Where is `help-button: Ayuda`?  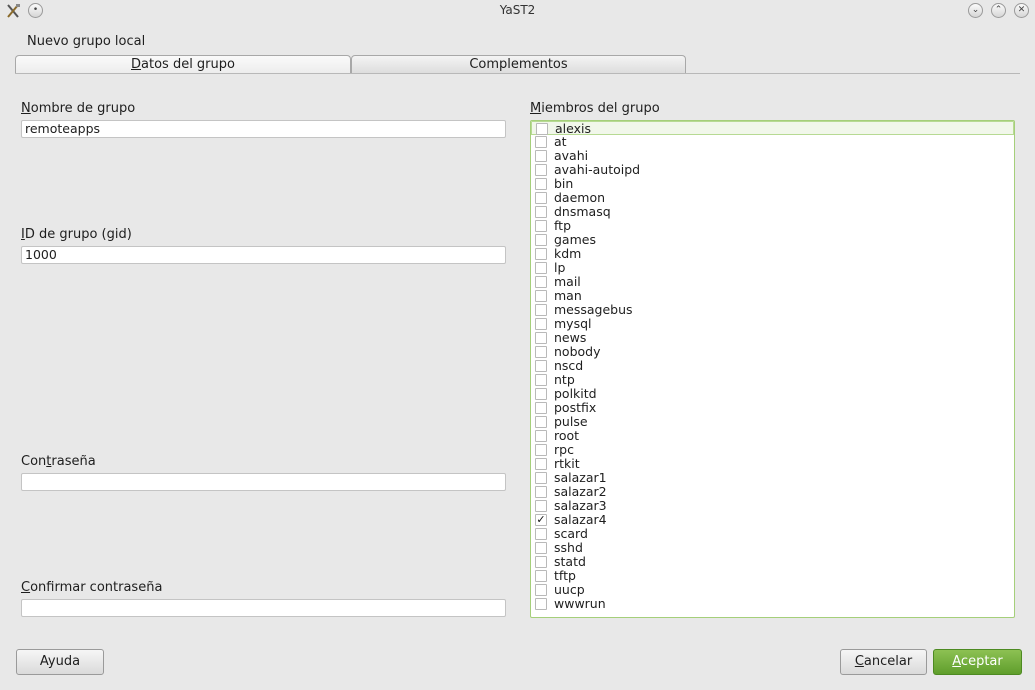 help-button: Ayuda is located at coordinates (60, 662).